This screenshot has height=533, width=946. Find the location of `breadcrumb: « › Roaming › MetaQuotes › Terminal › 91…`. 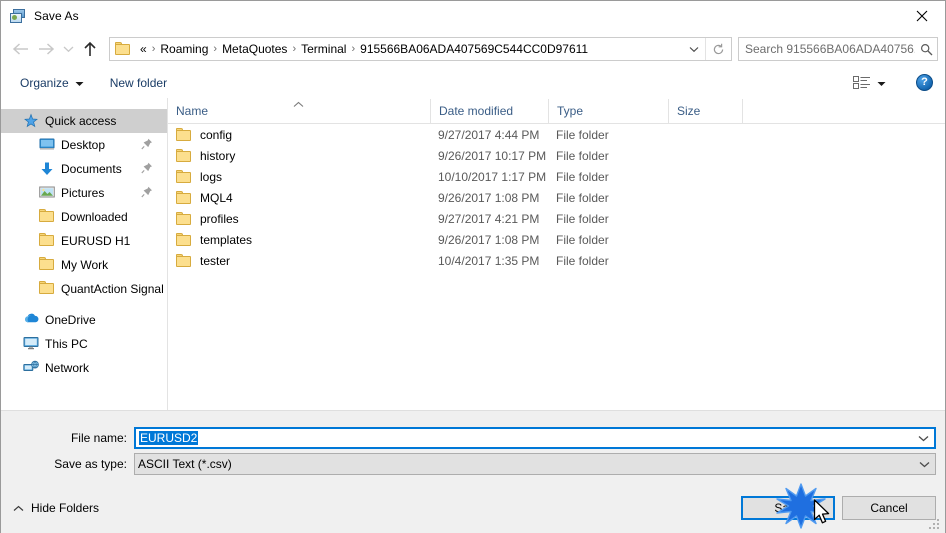

breadcrumb: « › Roaming › MetaQuotes › Terminal › 91… is located at coordinates (408, 49).